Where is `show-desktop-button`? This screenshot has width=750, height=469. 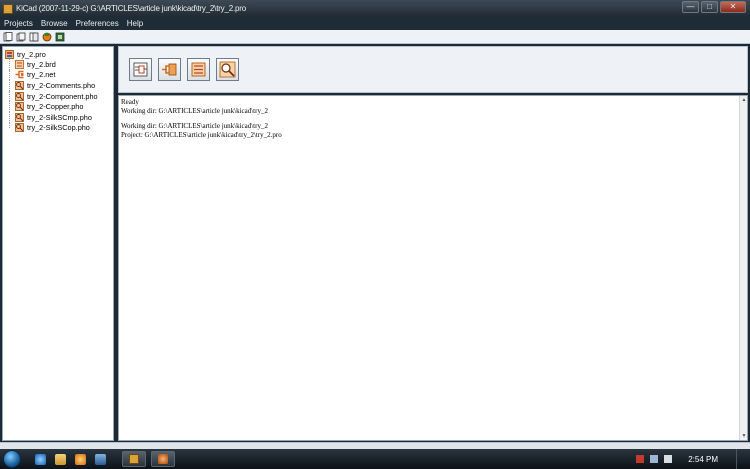 show-desktop-button is located at coordinates (741, 459).